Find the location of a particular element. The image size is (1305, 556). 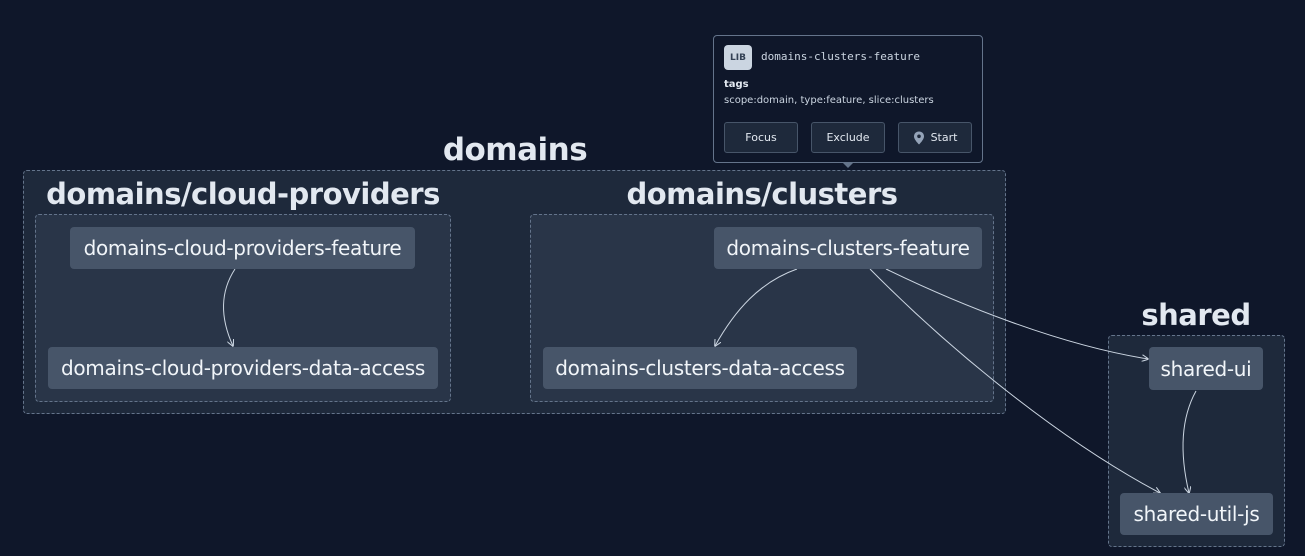

group-title-shared: shared is located at coordinates (1196, 315).